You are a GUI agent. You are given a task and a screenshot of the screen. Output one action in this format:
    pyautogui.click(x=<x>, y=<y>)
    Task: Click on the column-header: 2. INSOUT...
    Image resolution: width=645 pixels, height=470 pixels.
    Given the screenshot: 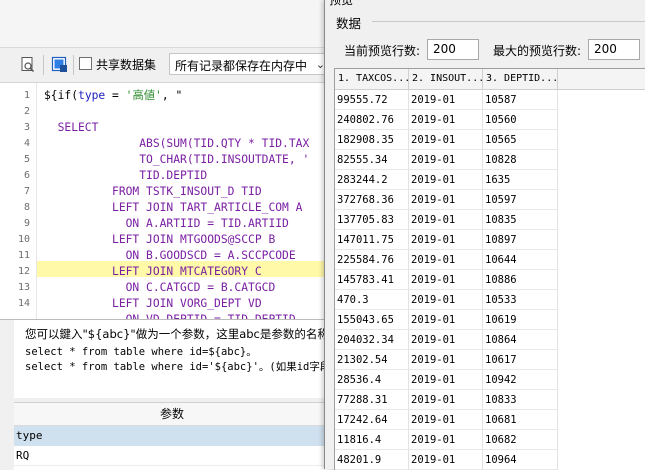 What is the action you would take?
    pyautogui.click(x=446, y=79)
    